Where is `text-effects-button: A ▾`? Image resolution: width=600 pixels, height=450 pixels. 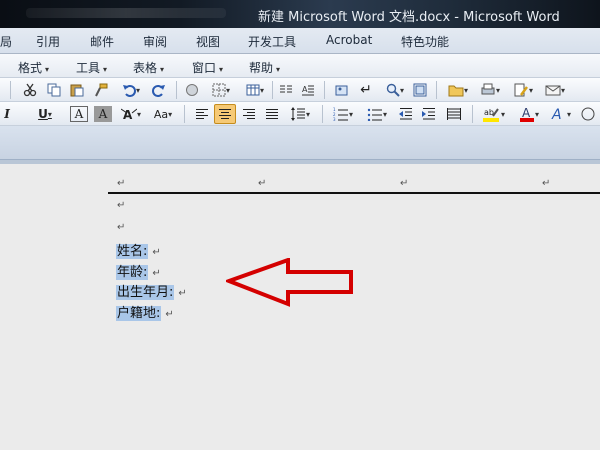 text-effects-button: A ▾ is located at coordinates (131, 114).